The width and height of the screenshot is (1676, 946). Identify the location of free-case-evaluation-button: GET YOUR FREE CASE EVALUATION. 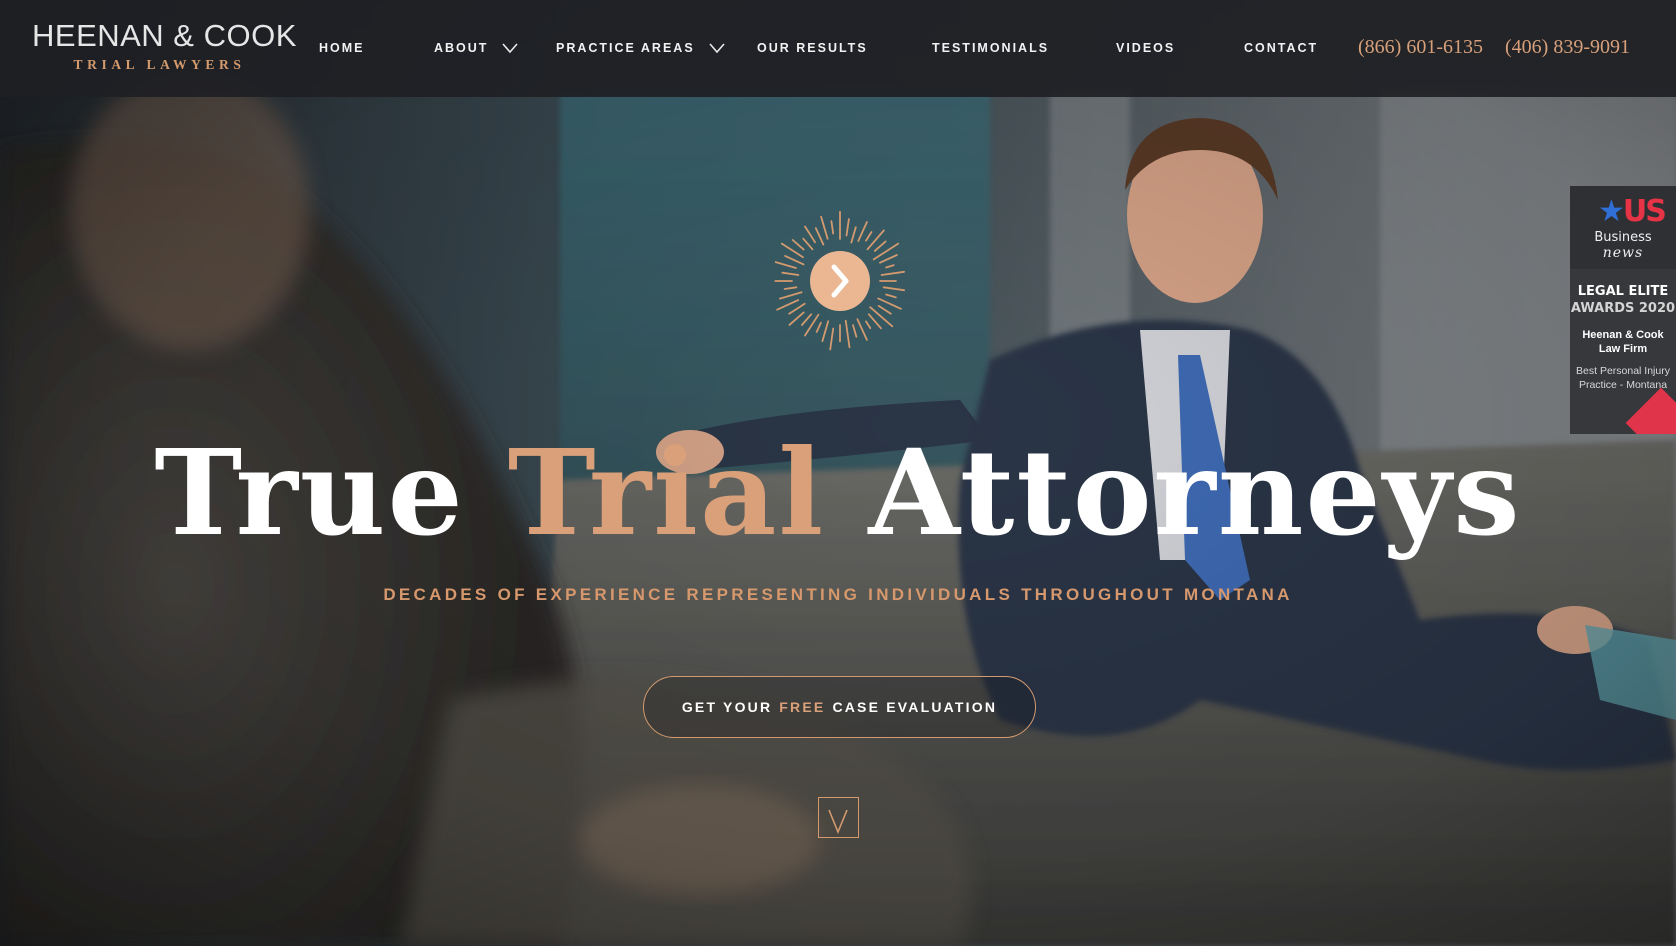
(839, 707).